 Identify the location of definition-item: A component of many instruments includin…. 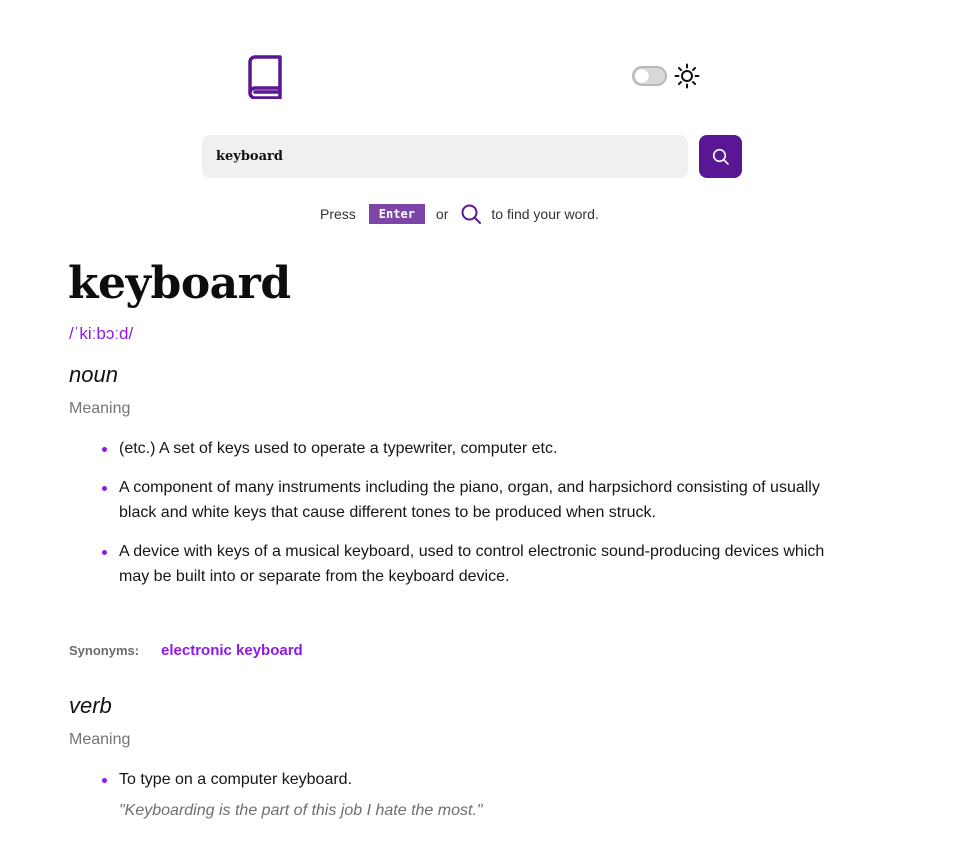
(465, 500).